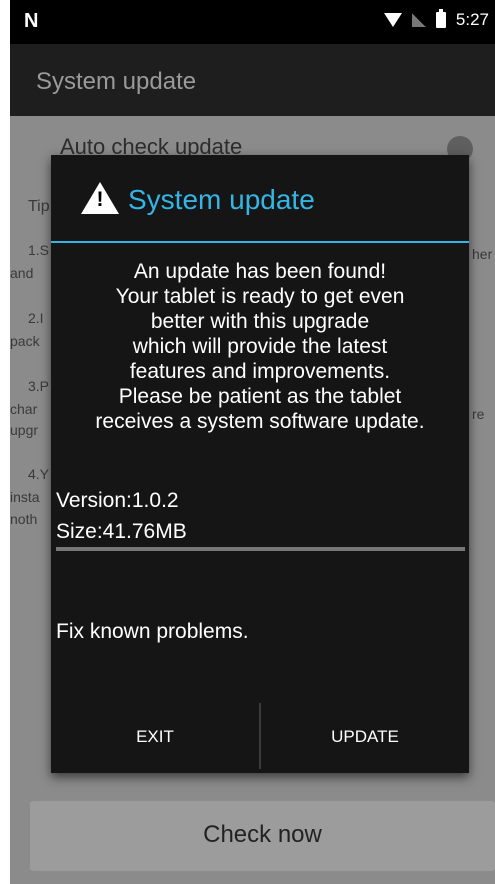 This screenshot has width=495, height=884. What do you see at coordinates (36, 318) in the screenshot?
I see `tip-fragment: 2.I` at bounding box center [36, 318].